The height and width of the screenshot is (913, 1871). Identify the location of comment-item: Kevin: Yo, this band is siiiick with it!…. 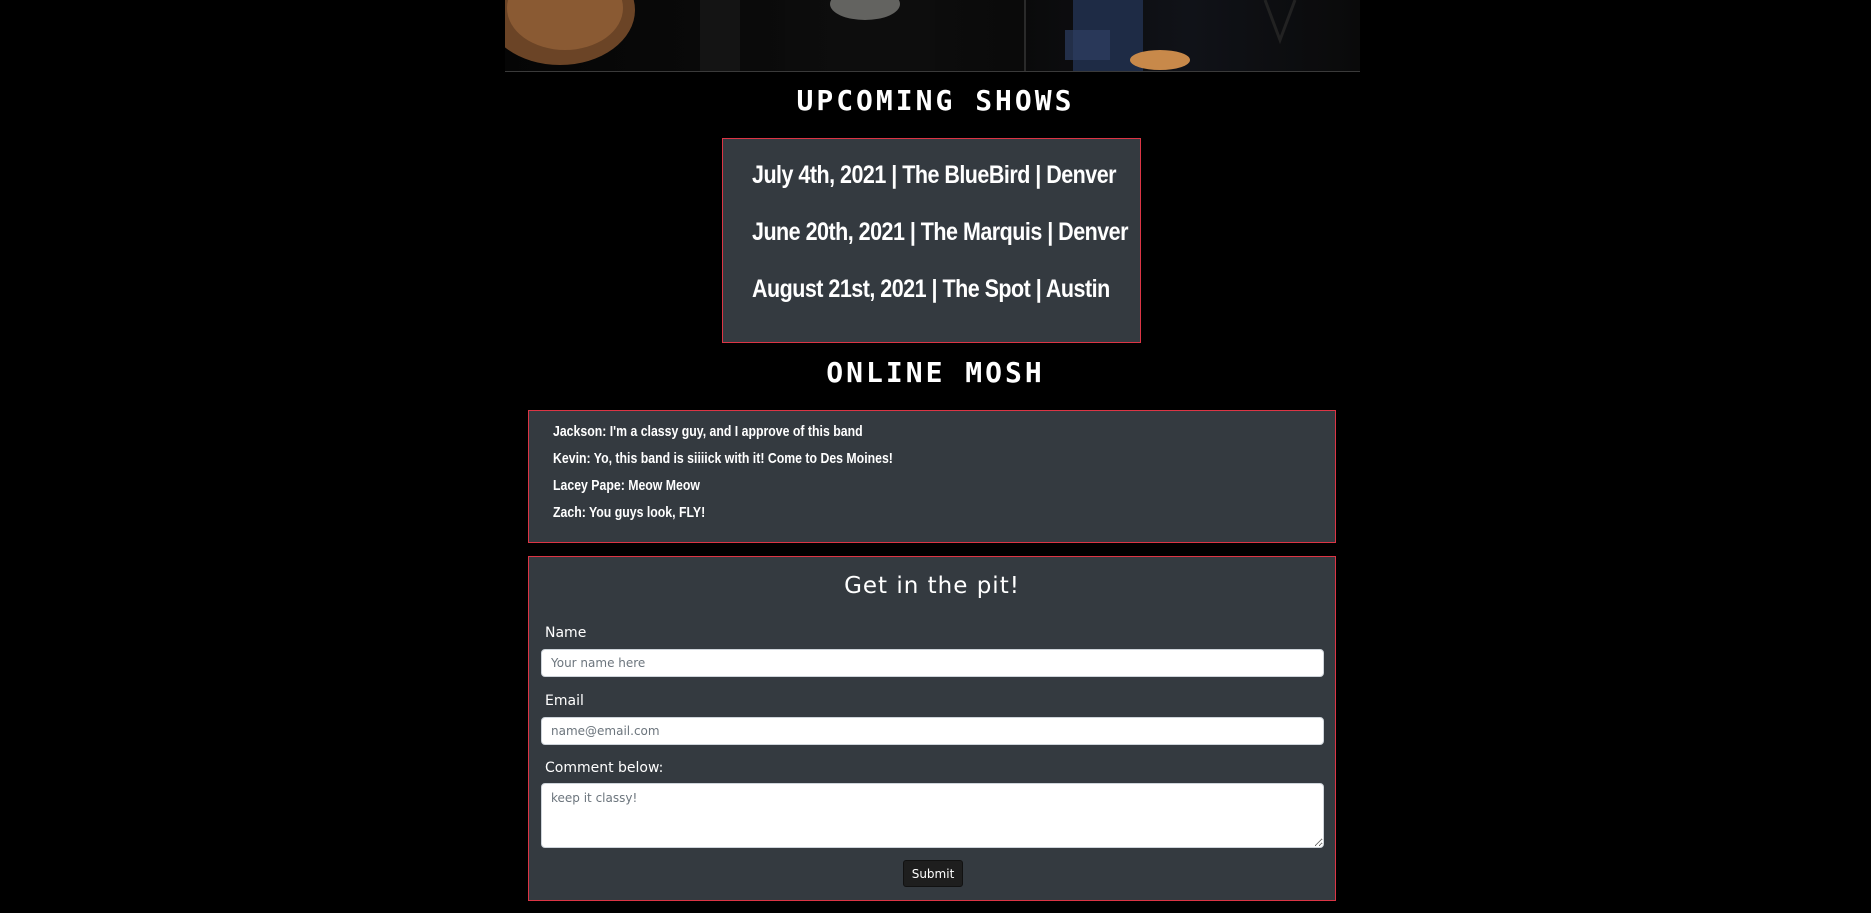
(723, 458).